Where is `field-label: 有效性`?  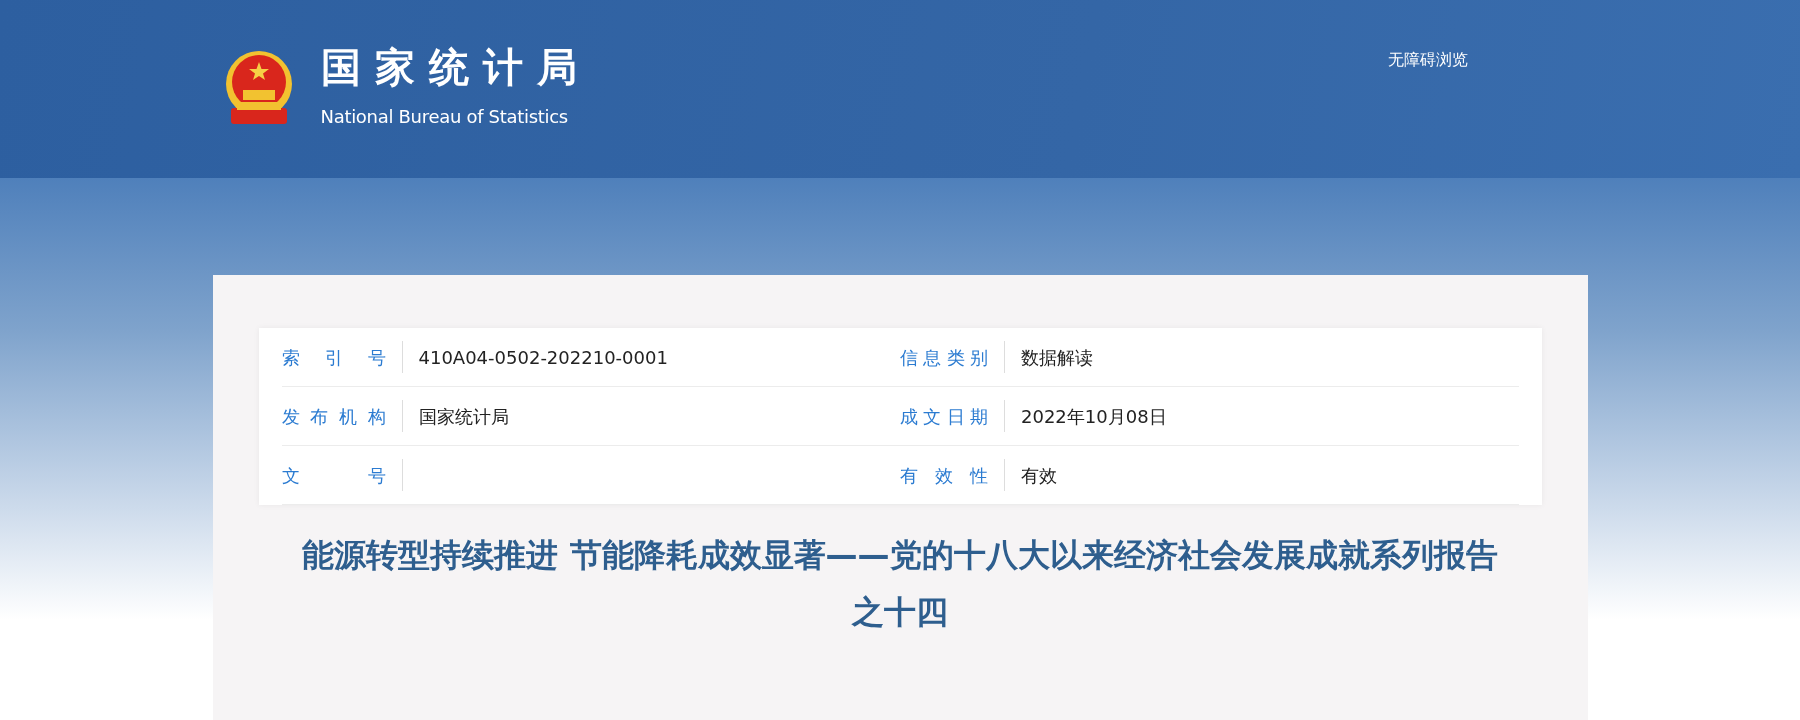 field-label: 有效性 is located at coordinates (944, 475).